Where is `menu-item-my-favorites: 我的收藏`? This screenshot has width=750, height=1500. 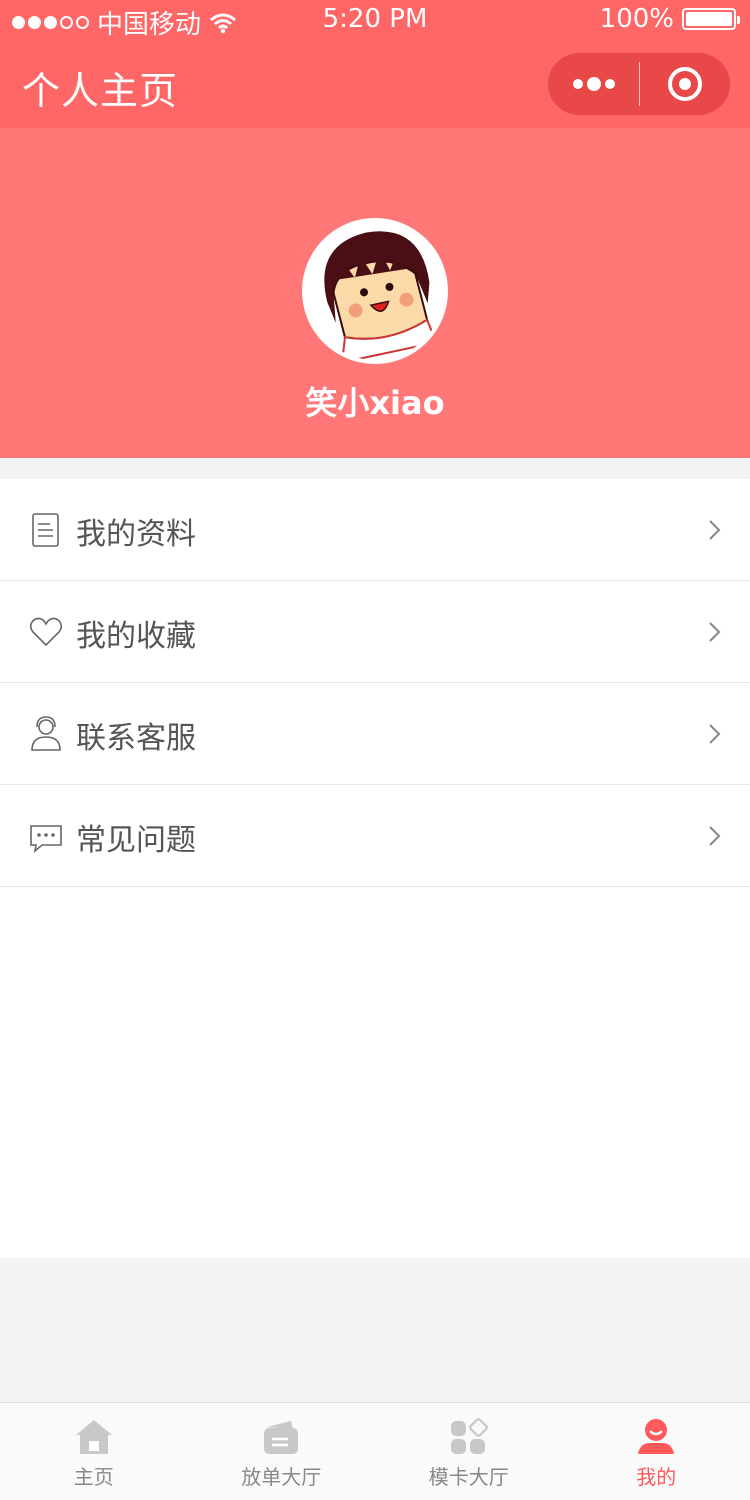
menu-item-my-favorites: 我的收藏 is located at coordinates (375, 632).